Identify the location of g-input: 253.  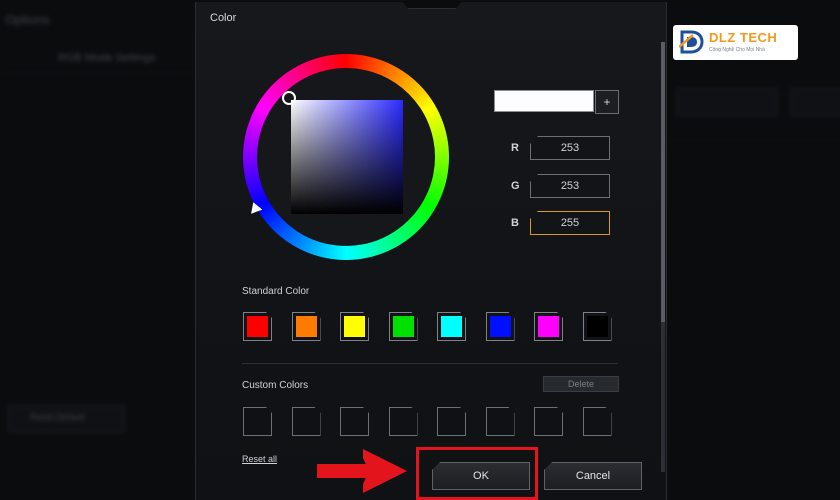
(570, 186).